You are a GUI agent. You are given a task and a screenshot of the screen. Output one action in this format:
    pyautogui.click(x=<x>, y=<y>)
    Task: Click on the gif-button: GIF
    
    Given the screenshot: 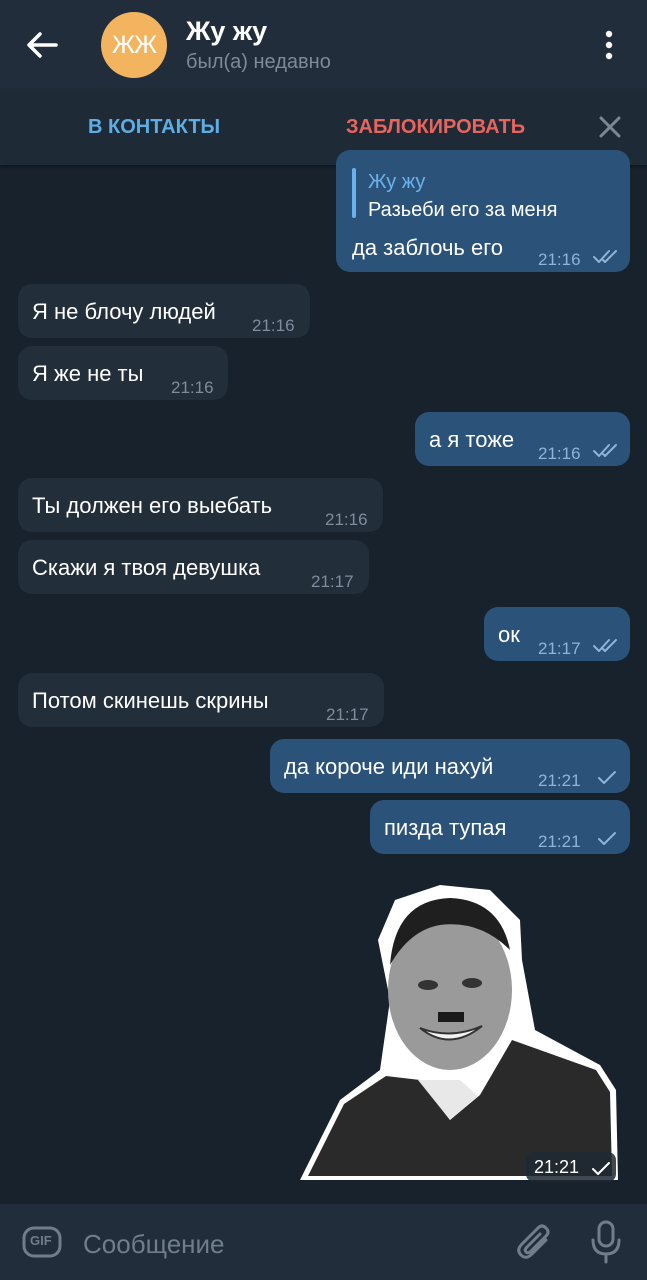 What is the action you would take?
    pyautogui.click(x=42, y=1242)
    